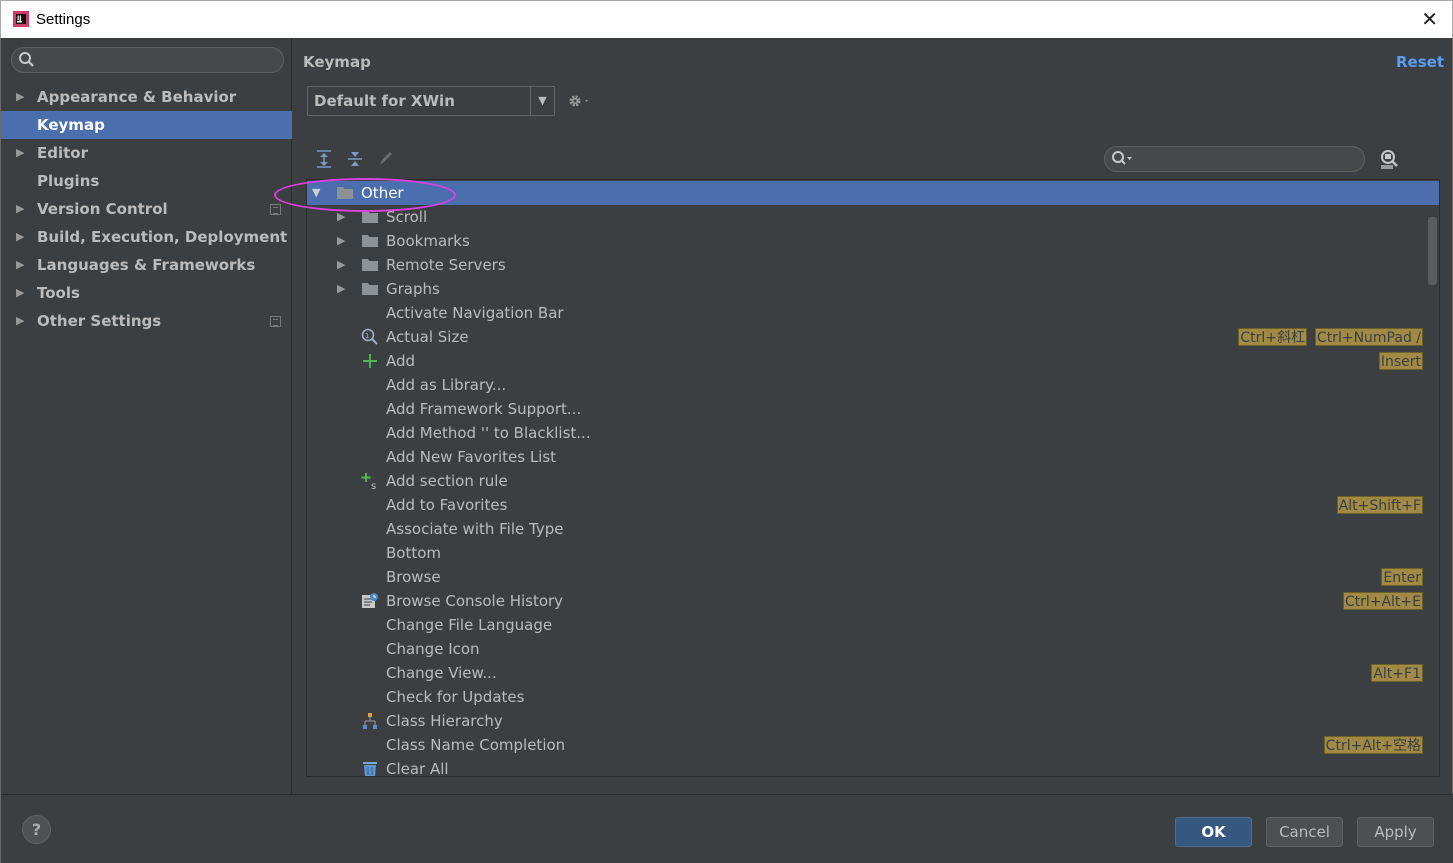  What do you see at coordinates (146, 153) in the screenshot?
I see `sidebar-item-editor: ▶ Editor` at bounding box center [146, 153].